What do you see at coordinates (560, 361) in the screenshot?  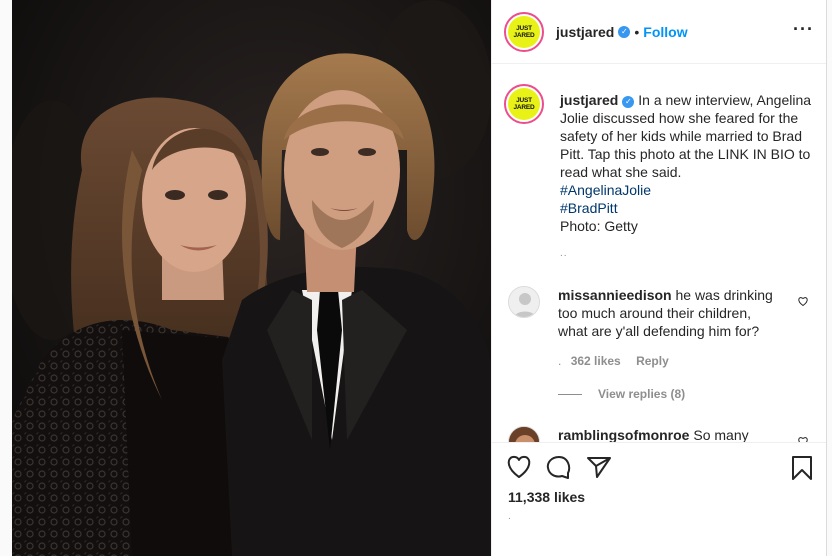 I see `comment-timestamp: .` at bounding box center [560, 361].